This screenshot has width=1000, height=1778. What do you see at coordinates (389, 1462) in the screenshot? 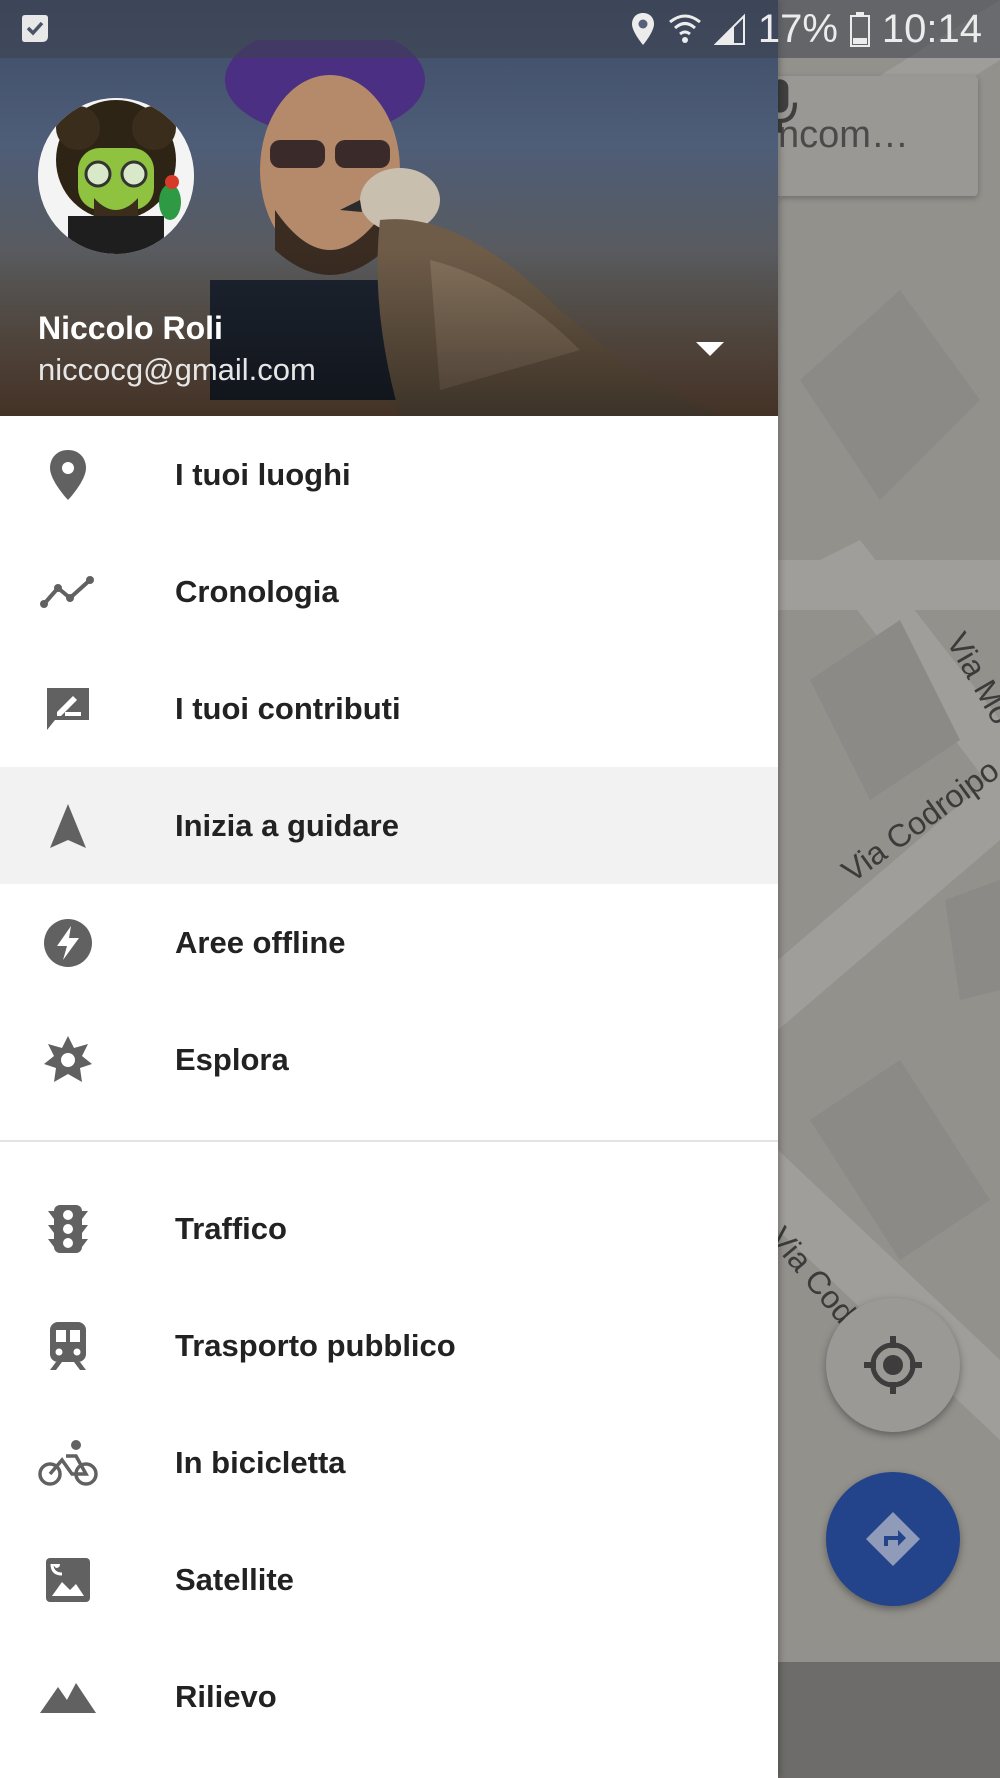
I see `menu-item-bicycling: In bicicletta` at bounding box center [389, 1462].